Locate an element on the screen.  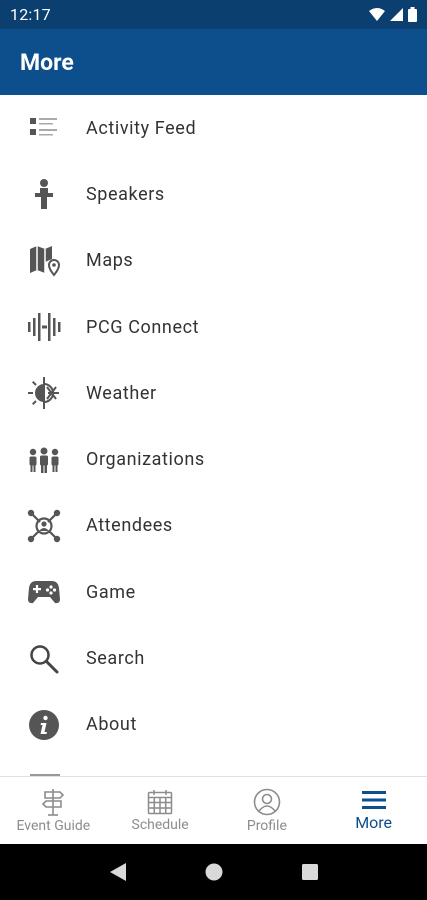
pcg-connect-icon is located at coordinates (44, 327).